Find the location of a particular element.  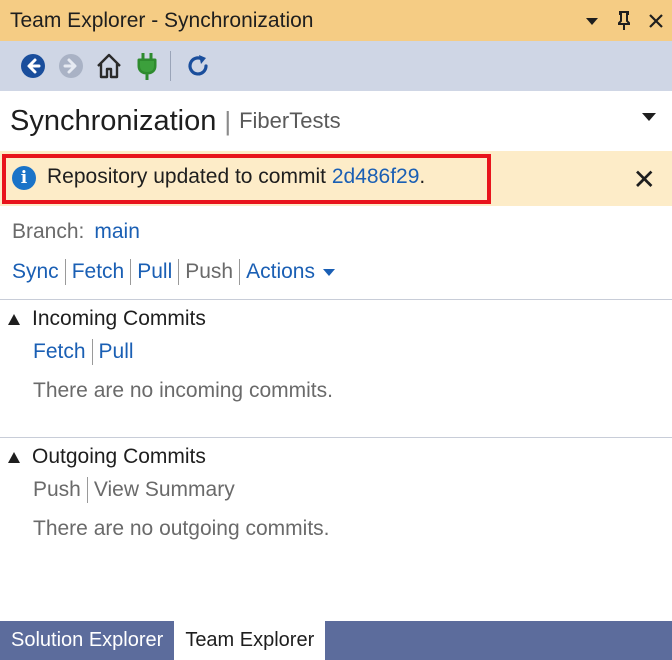

chevron-down-icon is located at coordinates (329, 272).